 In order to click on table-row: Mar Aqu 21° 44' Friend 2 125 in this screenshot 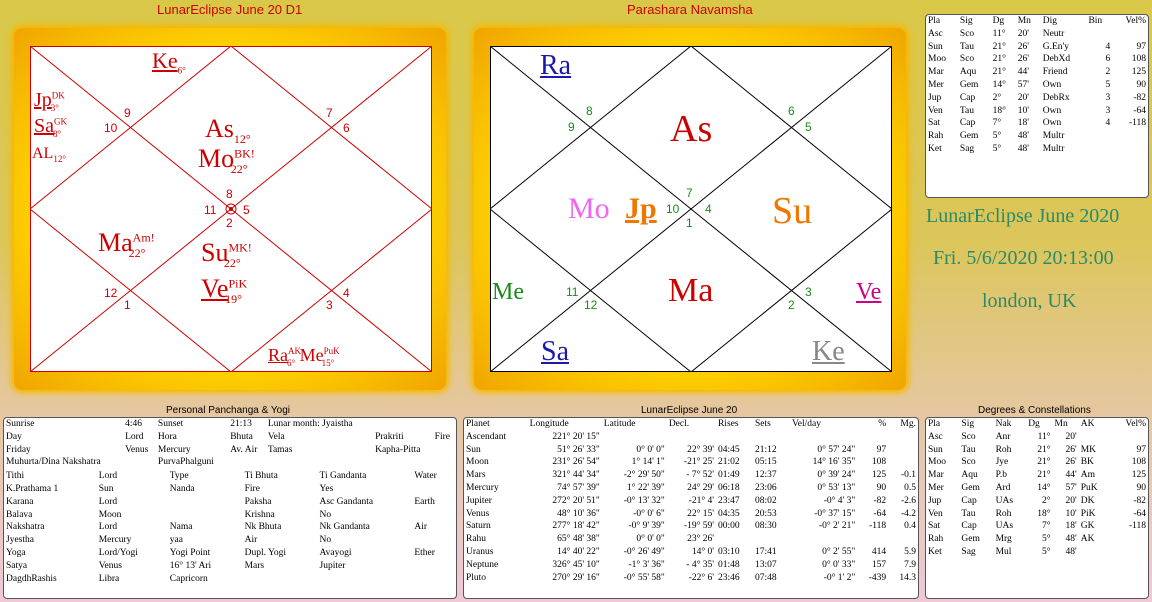, I will do `click(1037, 72)`.